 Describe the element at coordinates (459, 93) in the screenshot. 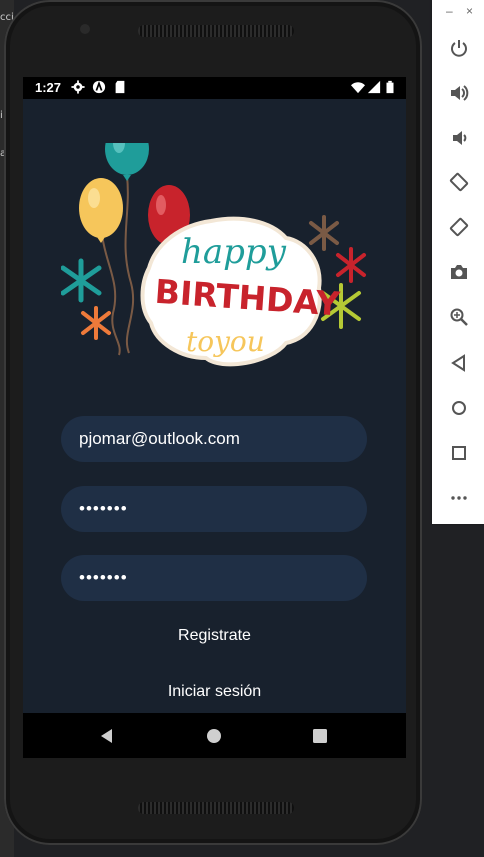

I see `volume-up-icon` at that location.